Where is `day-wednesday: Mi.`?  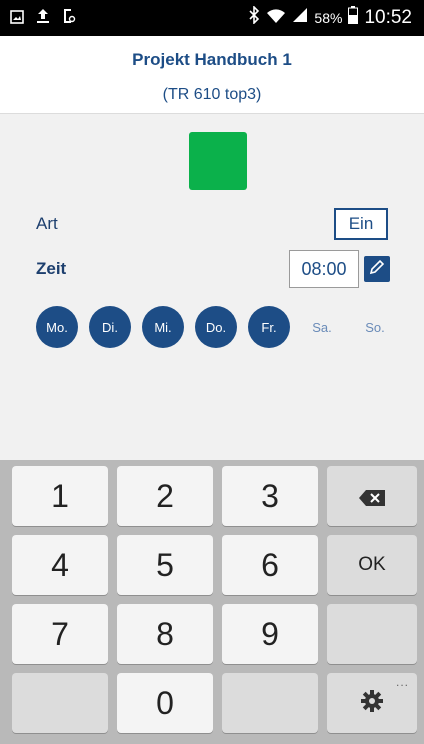
day-wednesday: Mi. is located at coordinates (163, 327).